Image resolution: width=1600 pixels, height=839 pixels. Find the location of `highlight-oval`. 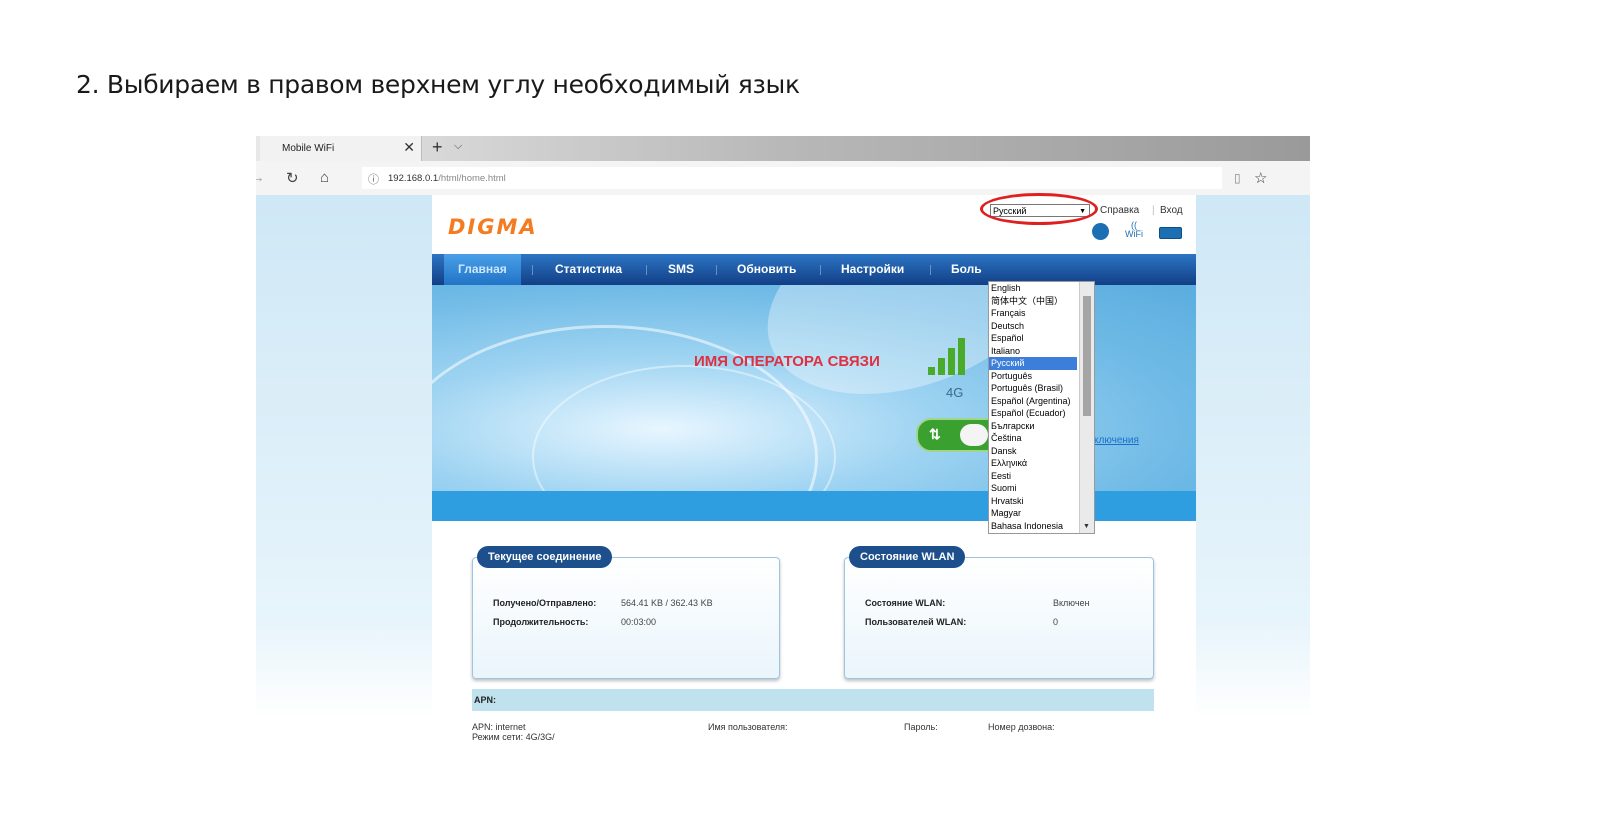

highlight-oval is located at coordinates (1039, 209).